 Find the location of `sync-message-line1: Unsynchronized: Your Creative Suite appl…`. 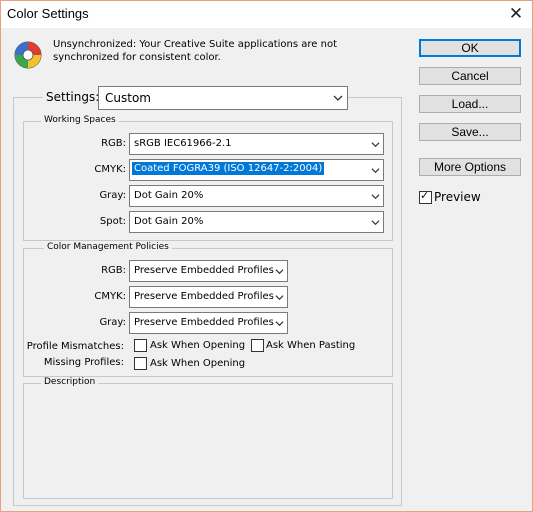

sync-message-line1: Unsynchronized: Your Creative Suite appl… is located at coordinates (195, 44).